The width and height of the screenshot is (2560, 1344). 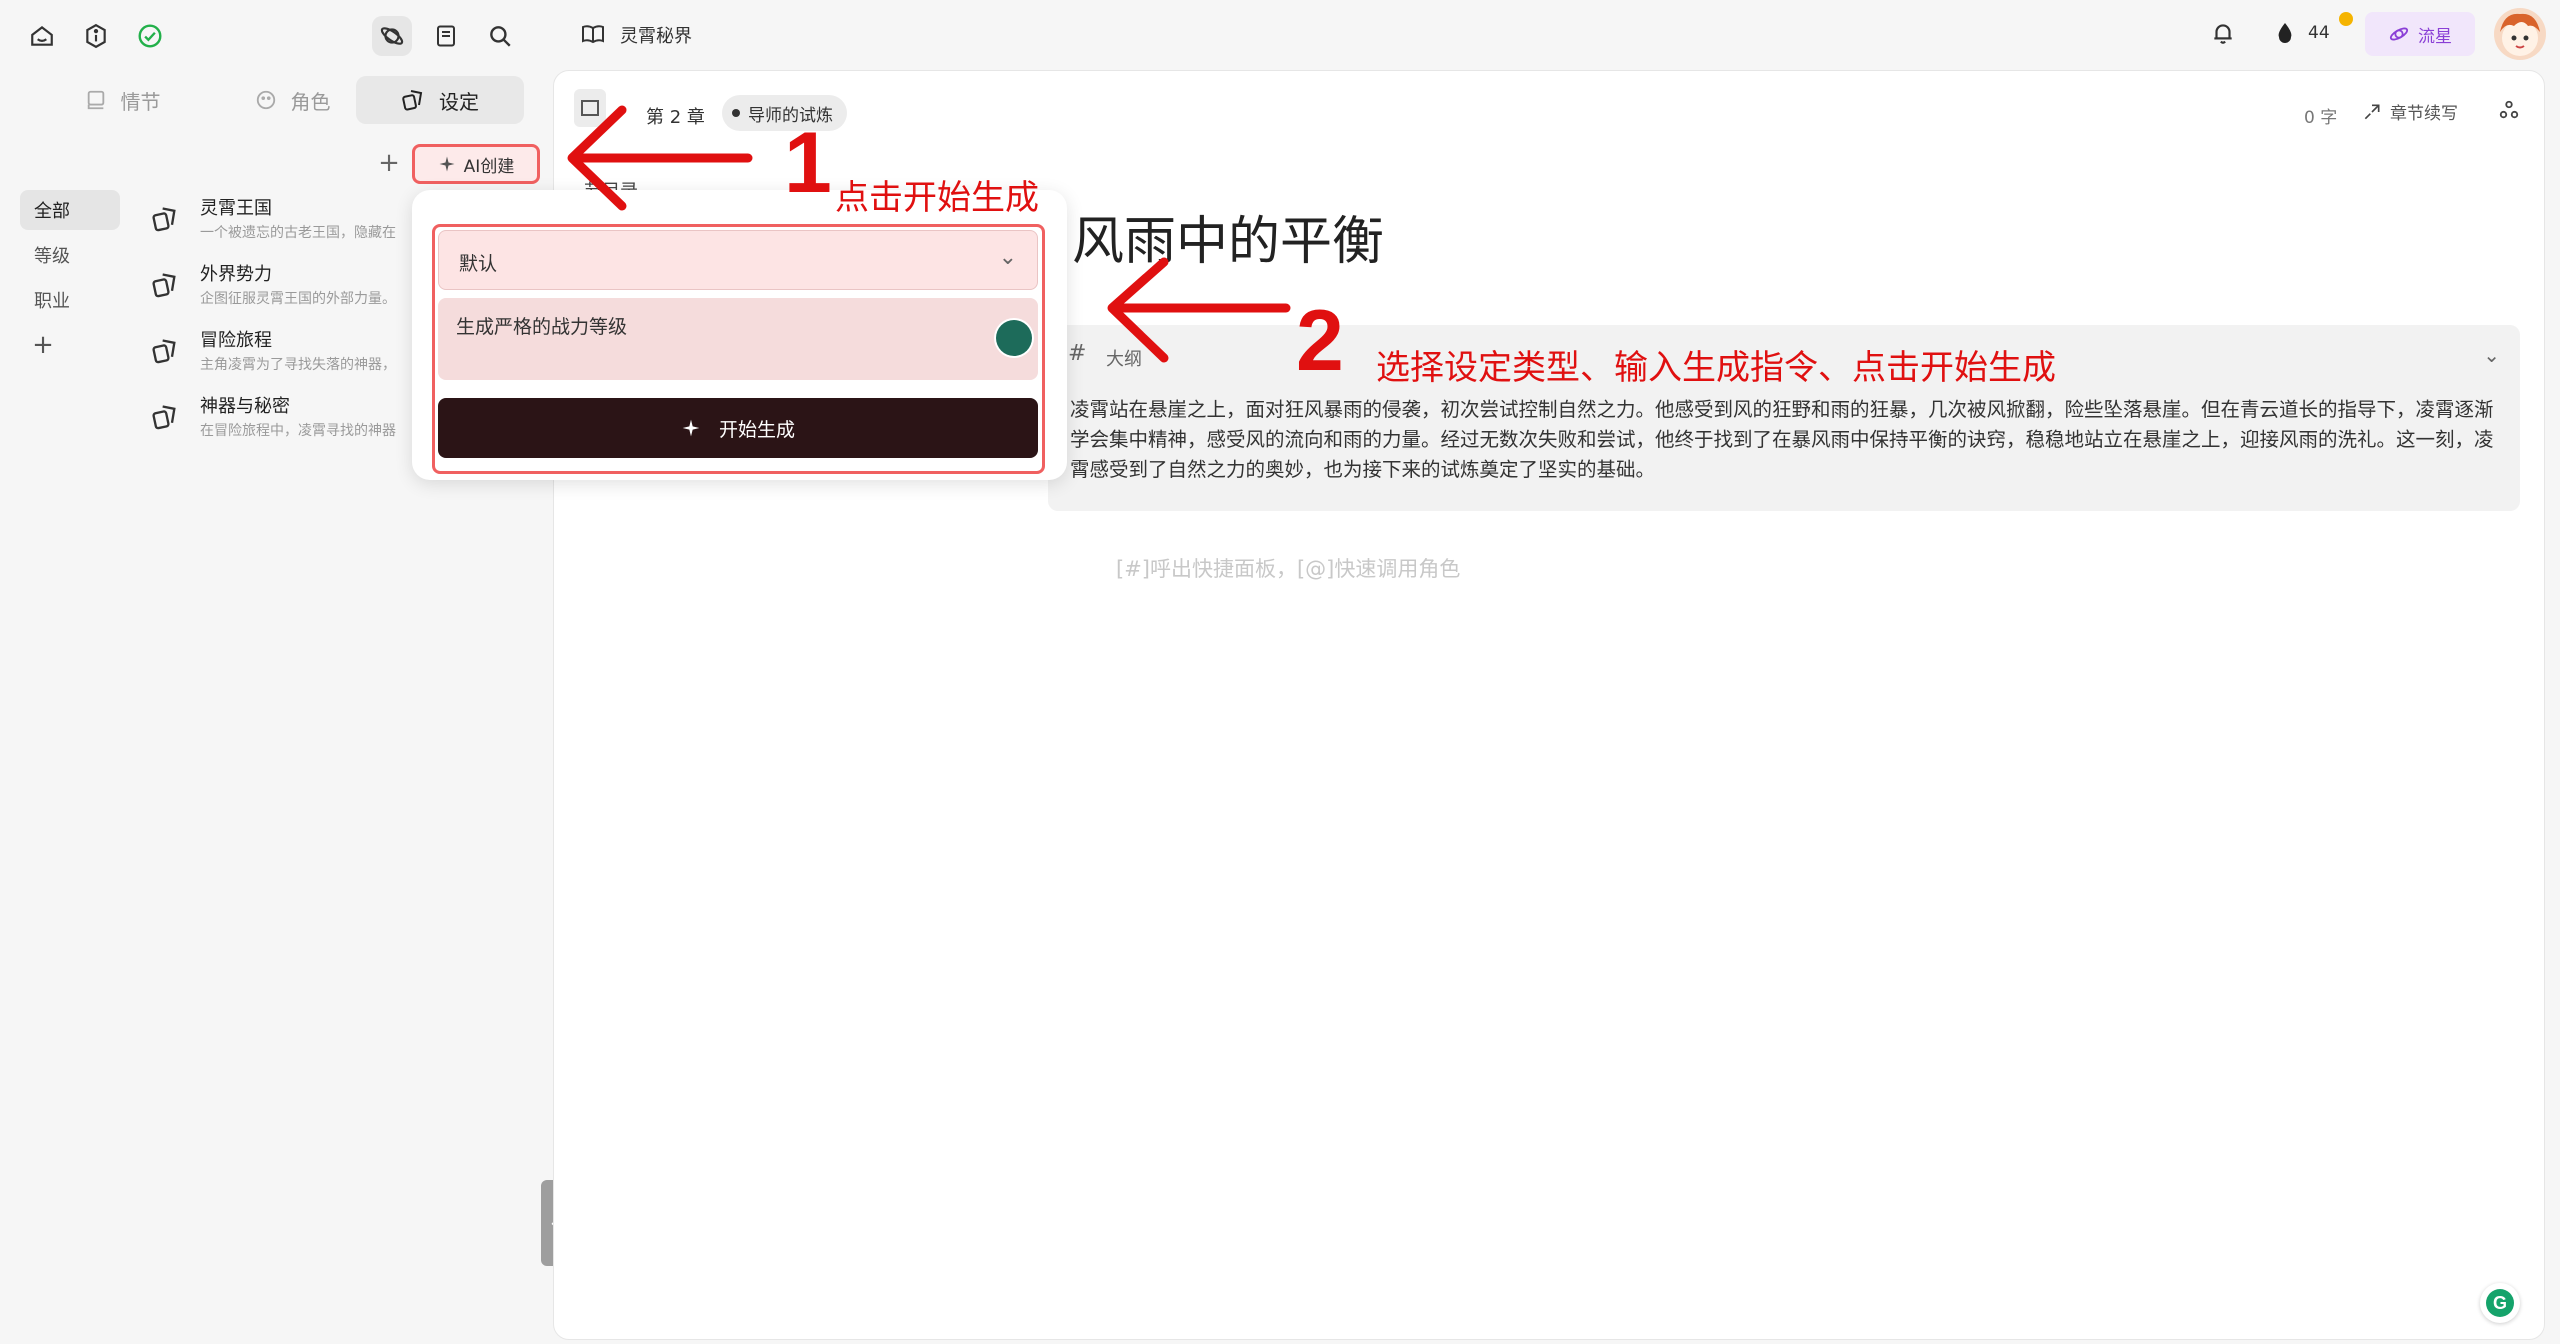 What do you see at coordinates (392, 36) in the screenshot?
I see `planet-toggle-icon` at bounding box center [392, 36].